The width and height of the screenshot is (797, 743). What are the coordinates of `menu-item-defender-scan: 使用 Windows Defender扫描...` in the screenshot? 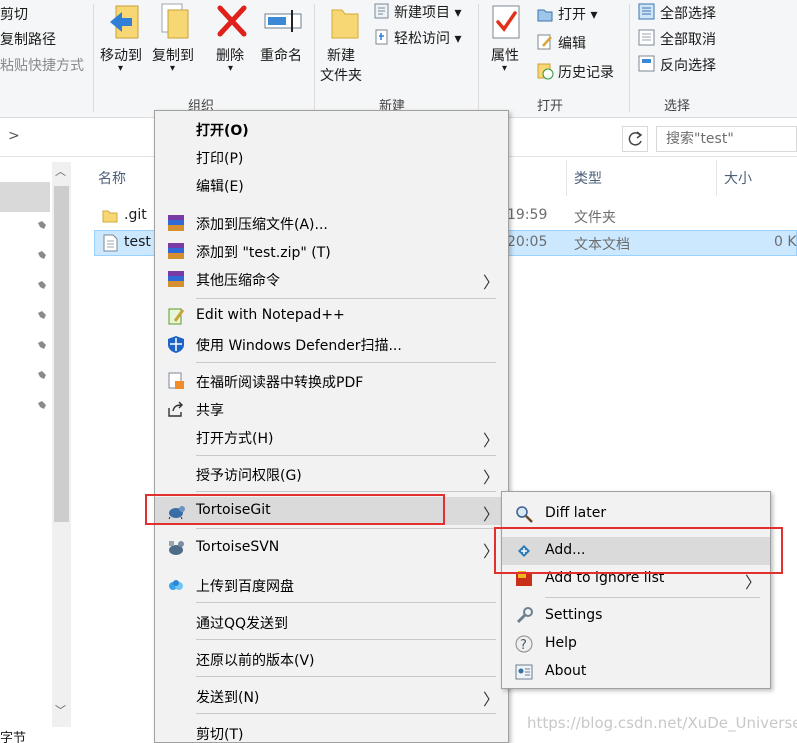 It's located at (331, 344).